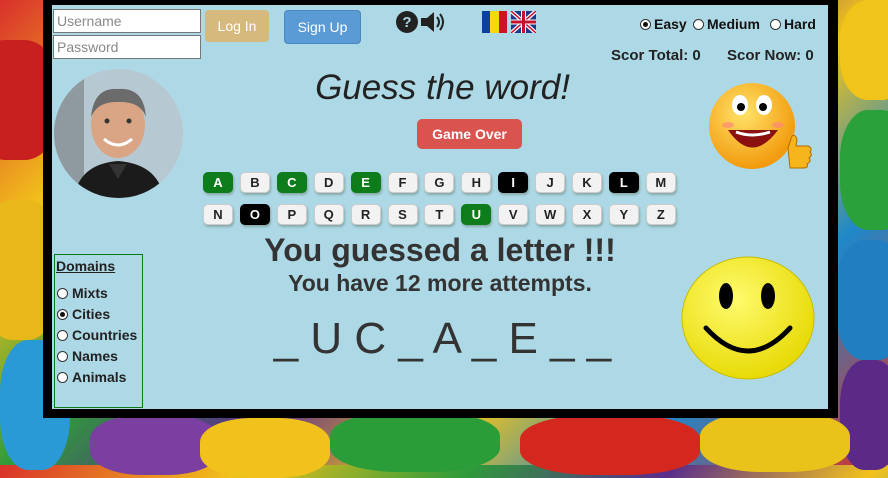  Describe the element at coordinates (469, 134) in the screenshot. I see `game-over-button: Game Over` at that location.